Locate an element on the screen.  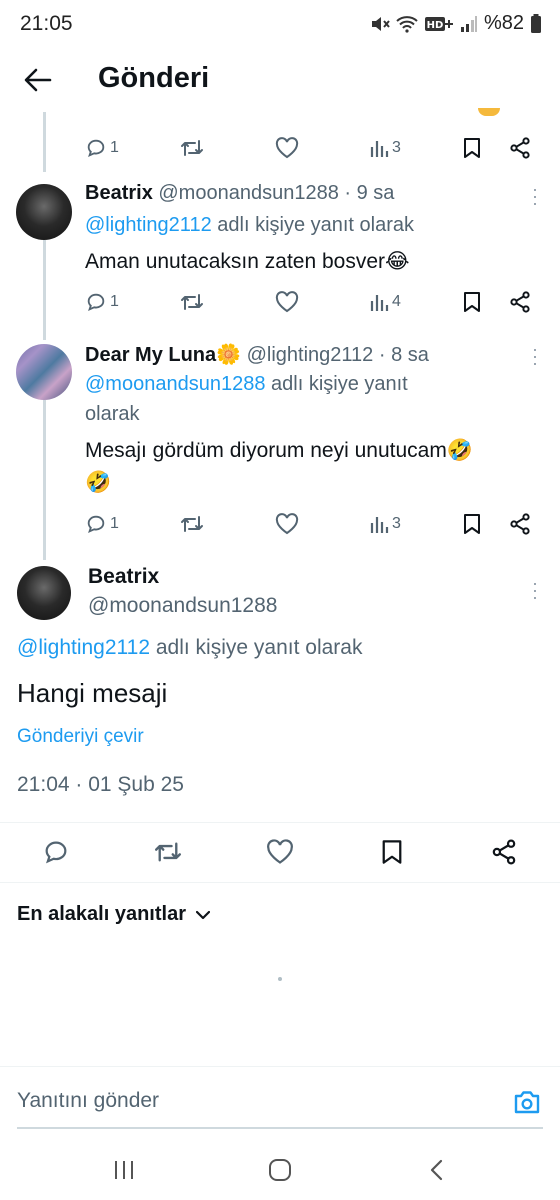
wifi-icon is located at coordinates (407, 24).